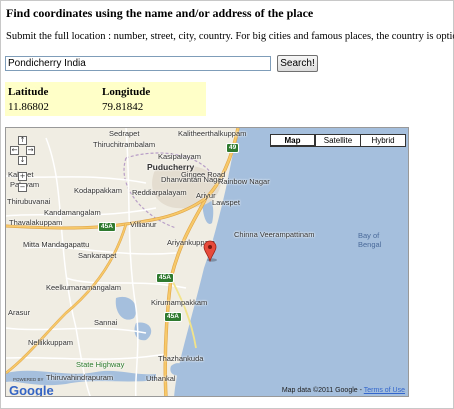 The image size is (454, 409). Describe the element at coordinates (19, 312) in the screenshot. I see `map-label: Arasur` at that location.